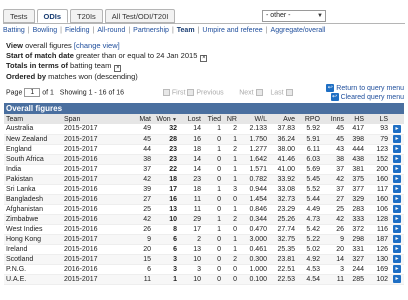  What do you see at coordinates (33, 129) in the screenshot?
I see `team-name: Australia` at bounding box center [33, 129].